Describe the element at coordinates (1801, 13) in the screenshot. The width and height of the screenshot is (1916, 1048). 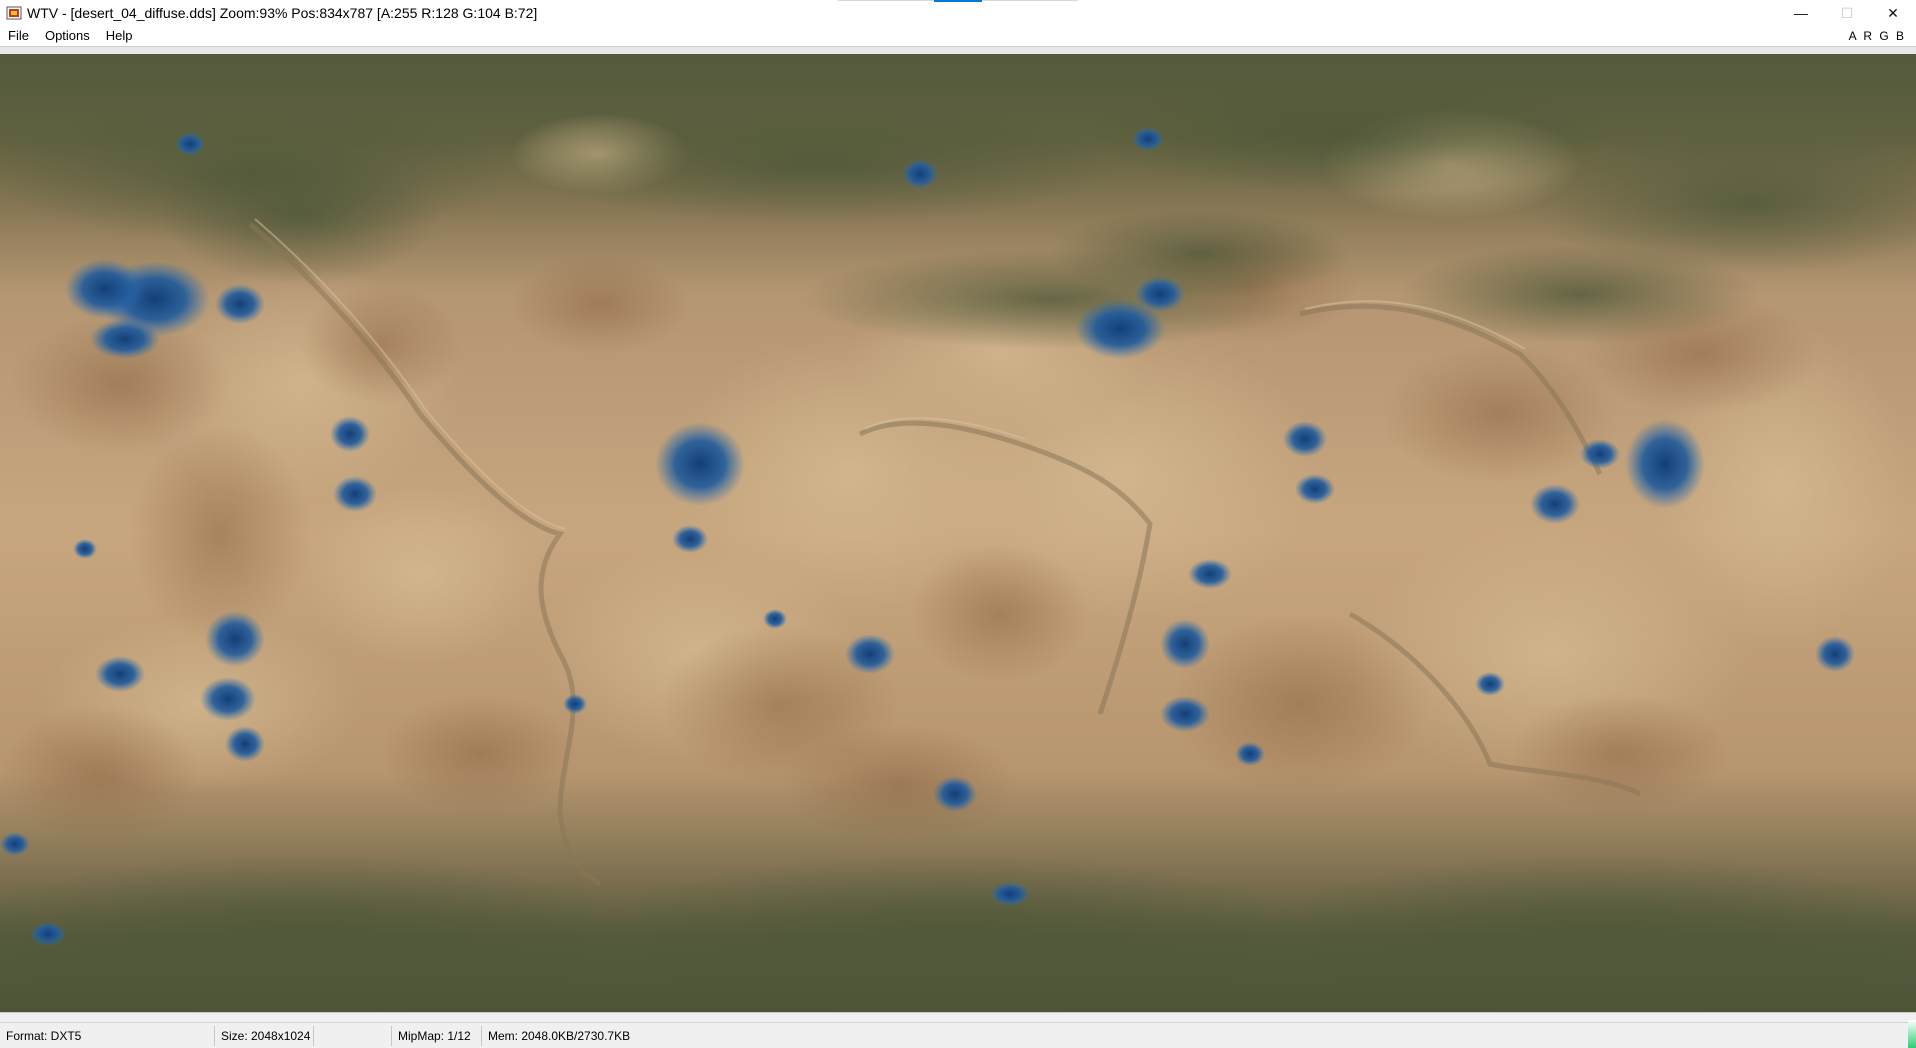
I see `minimize-button: —` at that location.